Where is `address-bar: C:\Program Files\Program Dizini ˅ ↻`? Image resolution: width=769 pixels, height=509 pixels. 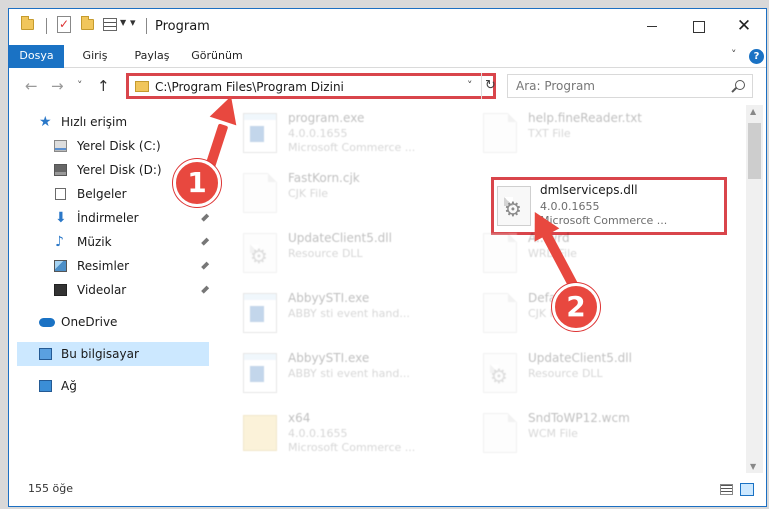
address-bar: C:\Program Files\Program Dizini ˅ ↻ is located at coordinates (311, 86).